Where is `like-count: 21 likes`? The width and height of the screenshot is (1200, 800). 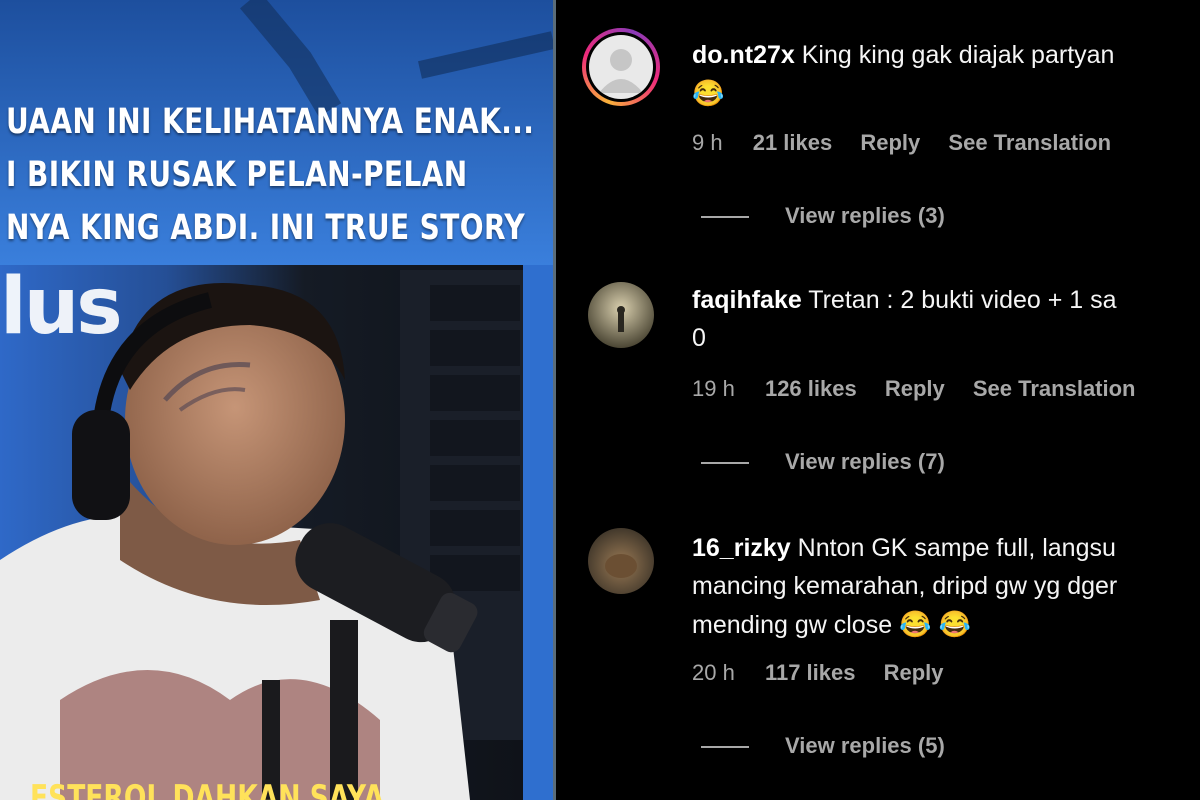 like-count: 21 likes is located at coordinates (793, 142).